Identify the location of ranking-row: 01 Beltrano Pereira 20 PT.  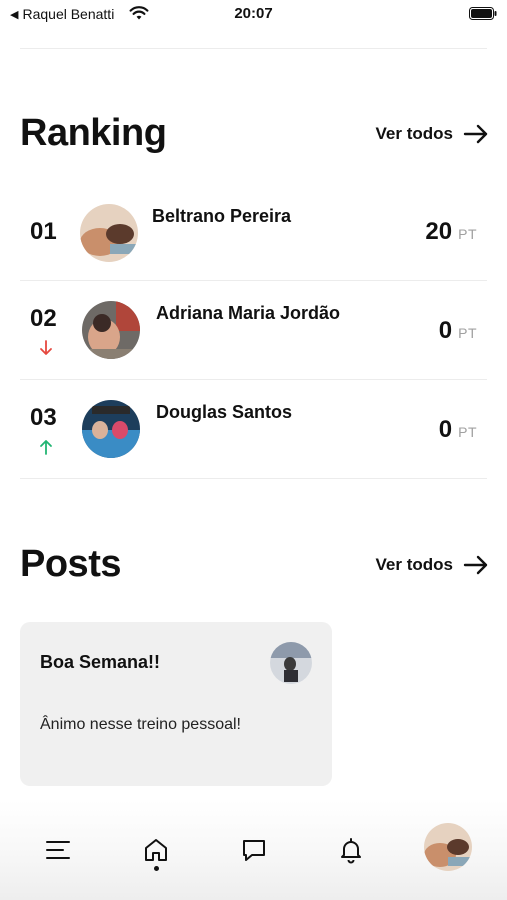
(253, 231).